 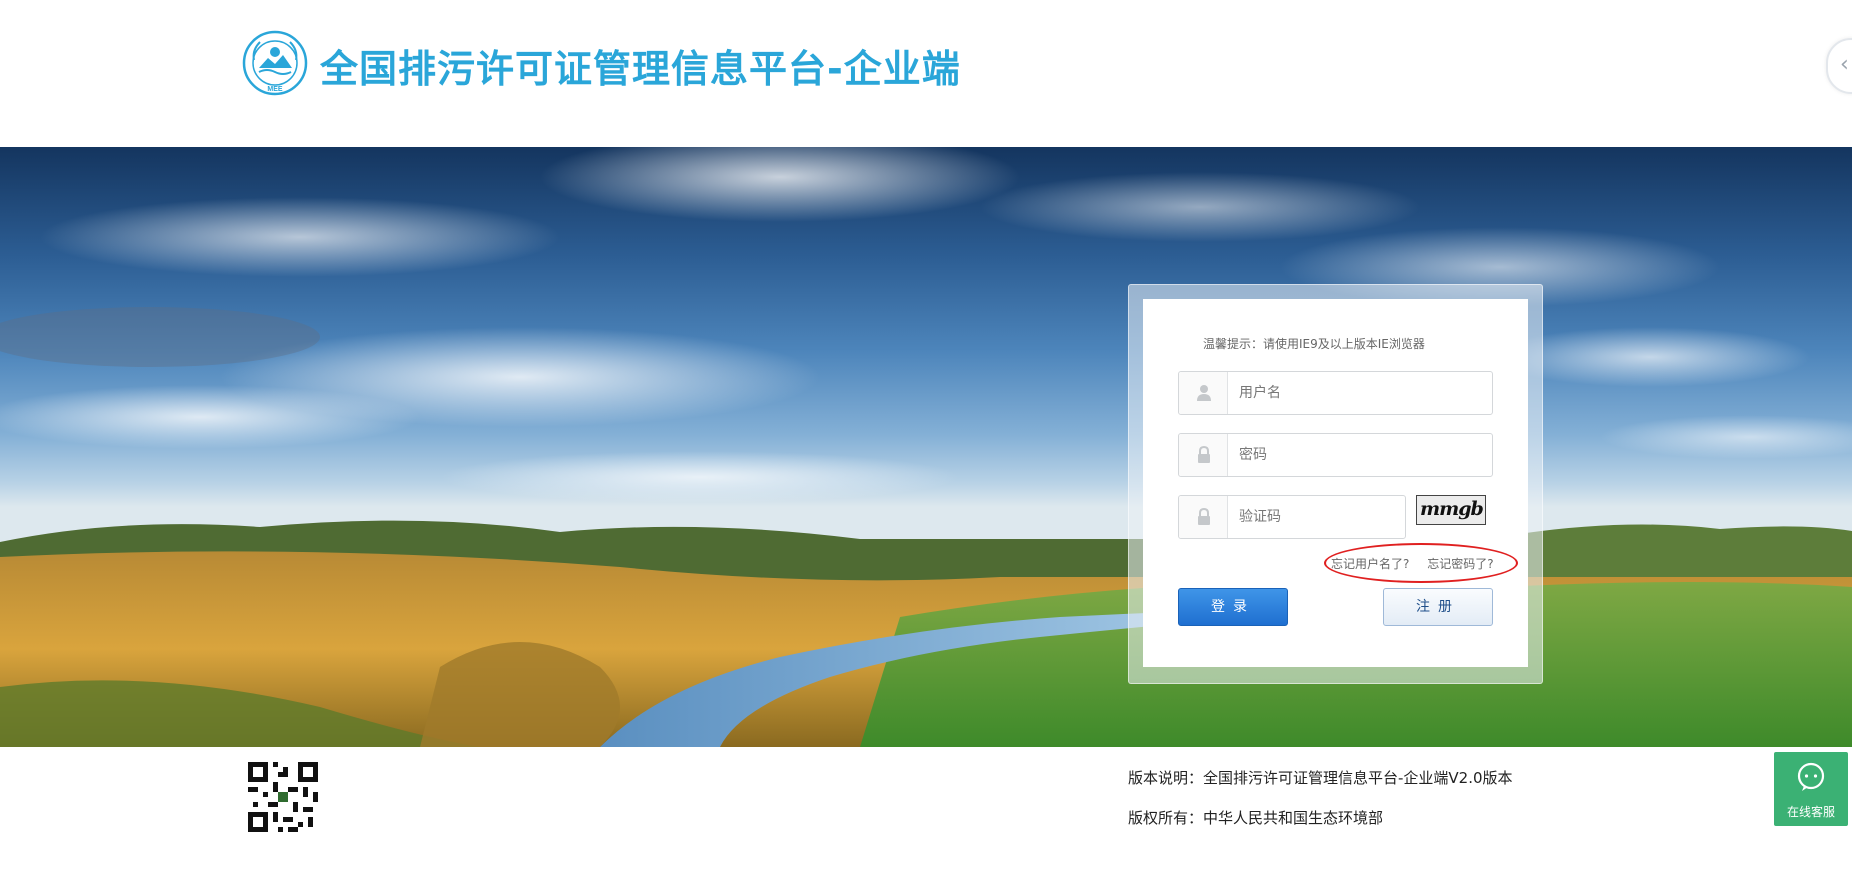 What do you see at coordinates (1419, 563) in the screenshot?
I see `forgot-links: 忘记用户名了? 忘记密码了?` at bounding box center [1419, 563].